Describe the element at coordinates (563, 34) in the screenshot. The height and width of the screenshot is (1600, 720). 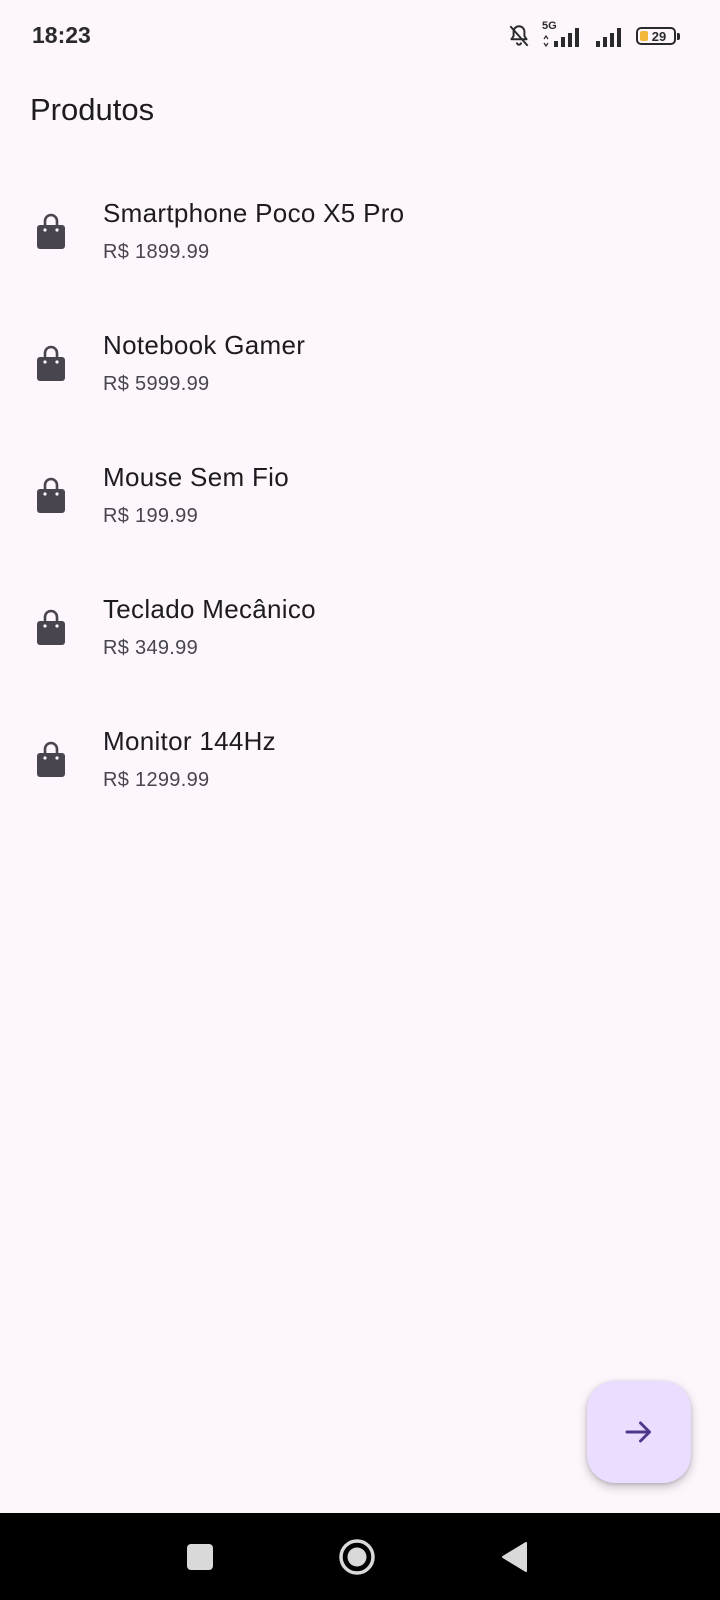
I see `signal-5g-icon: 5G` at that location.